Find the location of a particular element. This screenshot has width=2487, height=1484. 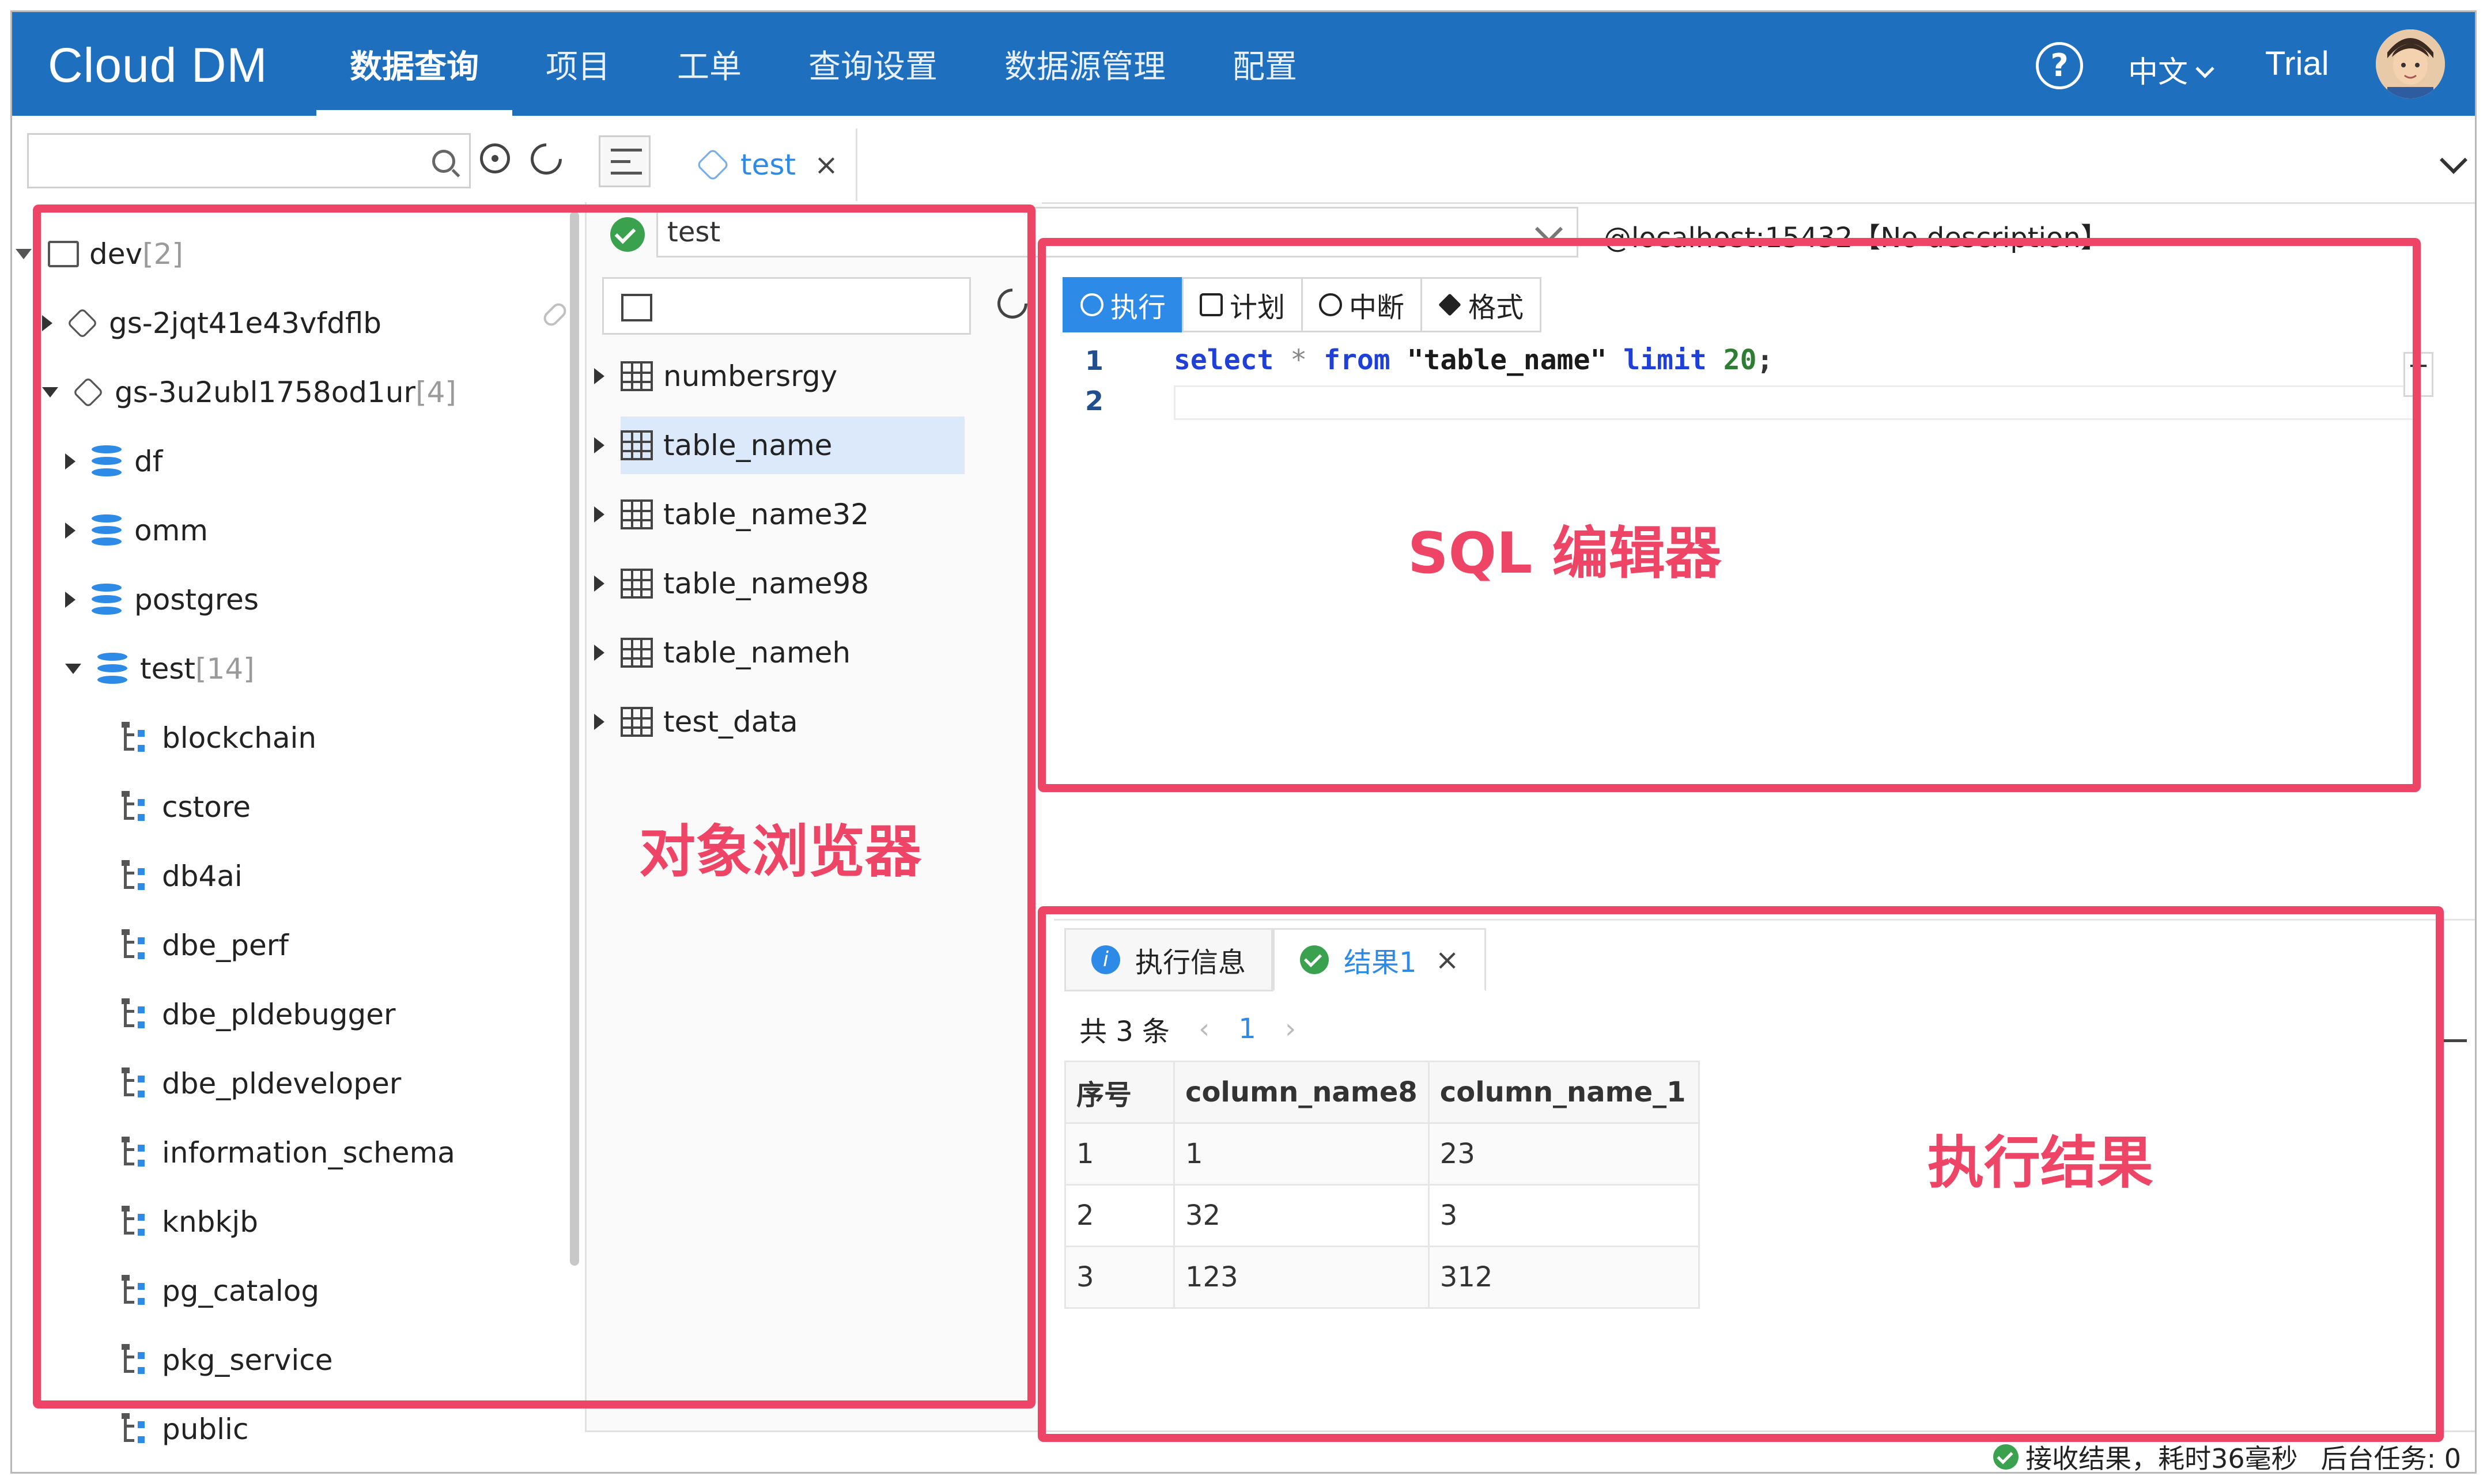

user-avatar-icon is located at coordinates (2410, 64).